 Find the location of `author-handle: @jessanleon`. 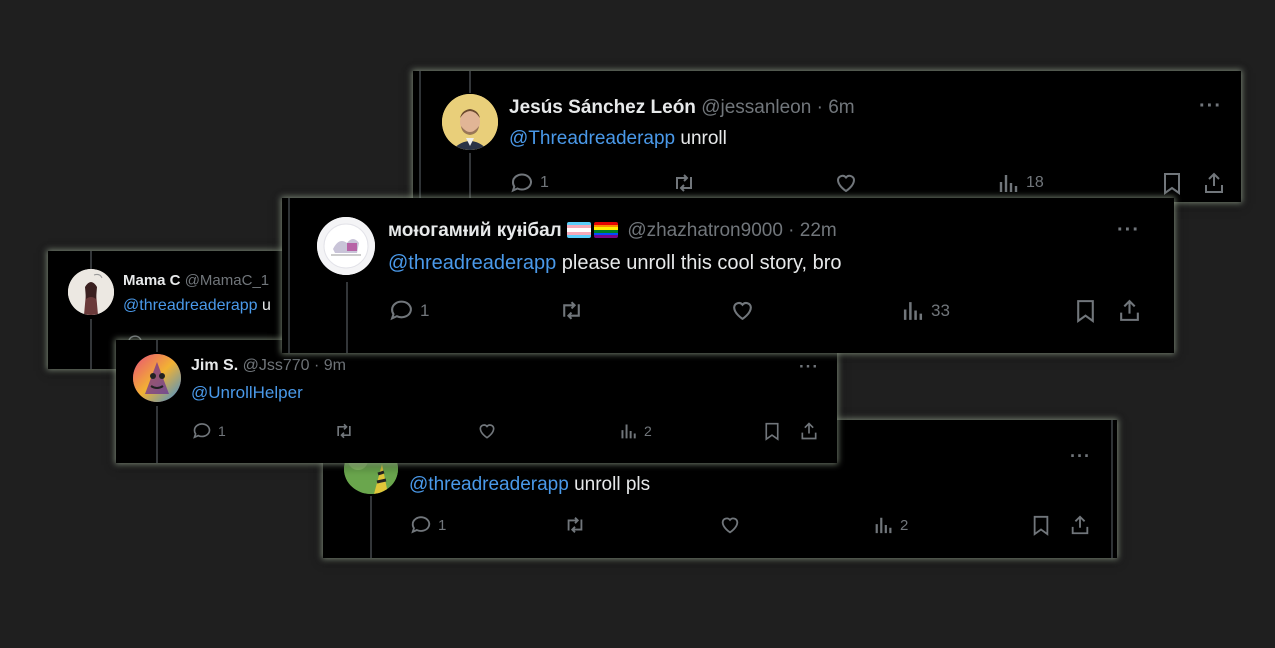

author-handle: @jessanleon is located at coordinates (756, 107).